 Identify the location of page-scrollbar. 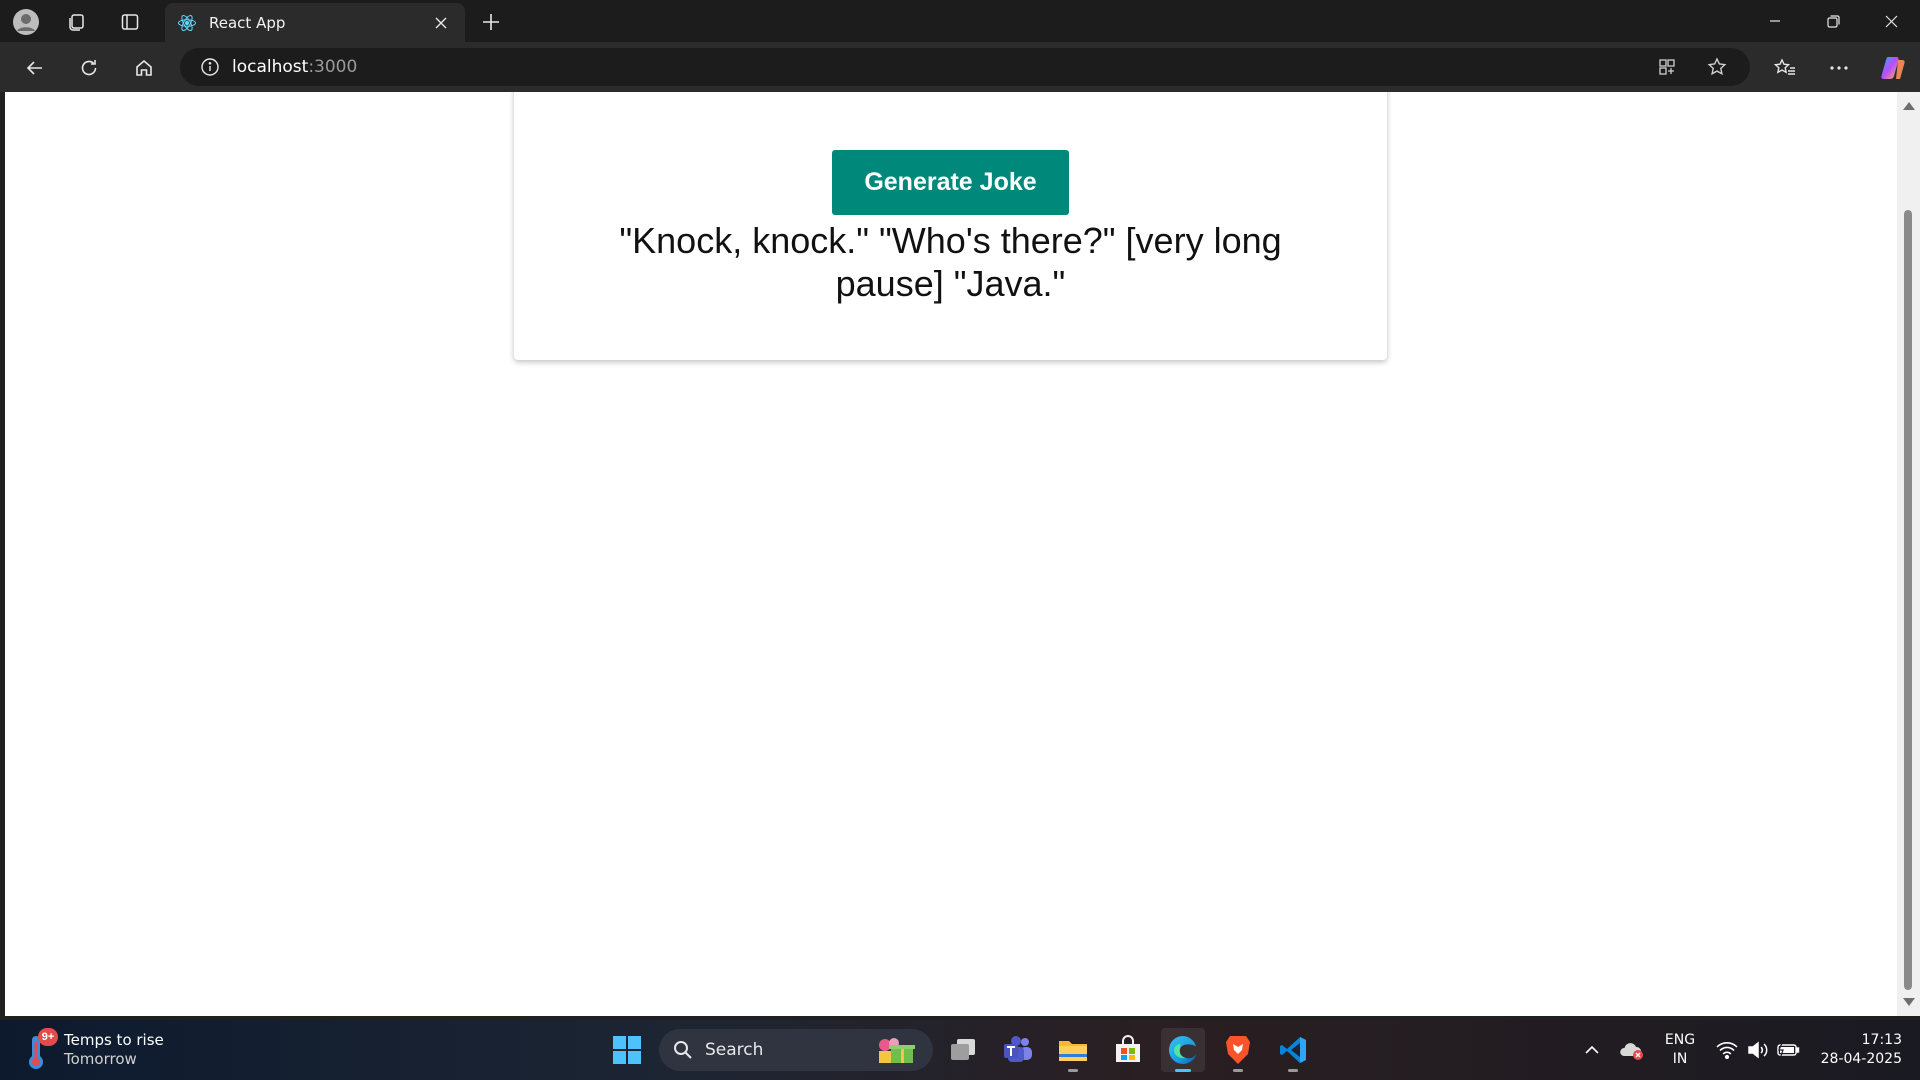
(1908, 554).